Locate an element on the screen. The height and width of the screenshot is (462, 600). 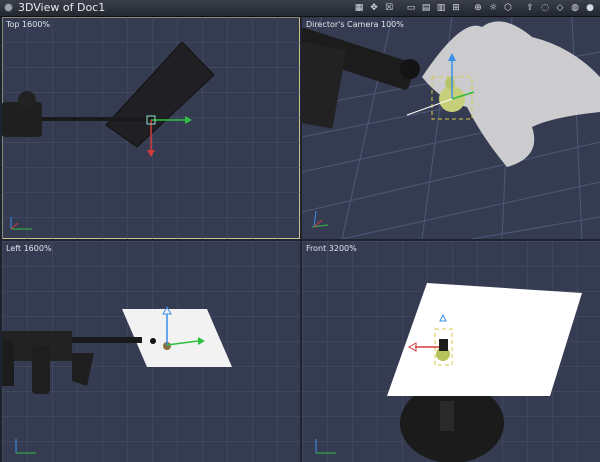
view-toolbar: ▦ ✥ ☒ ▭ ▤ ▥ ⊞ ⊕ ☼ ⬡ ⇪ ◌ ◇ ◍ ● is located at coordinates (474, 8).